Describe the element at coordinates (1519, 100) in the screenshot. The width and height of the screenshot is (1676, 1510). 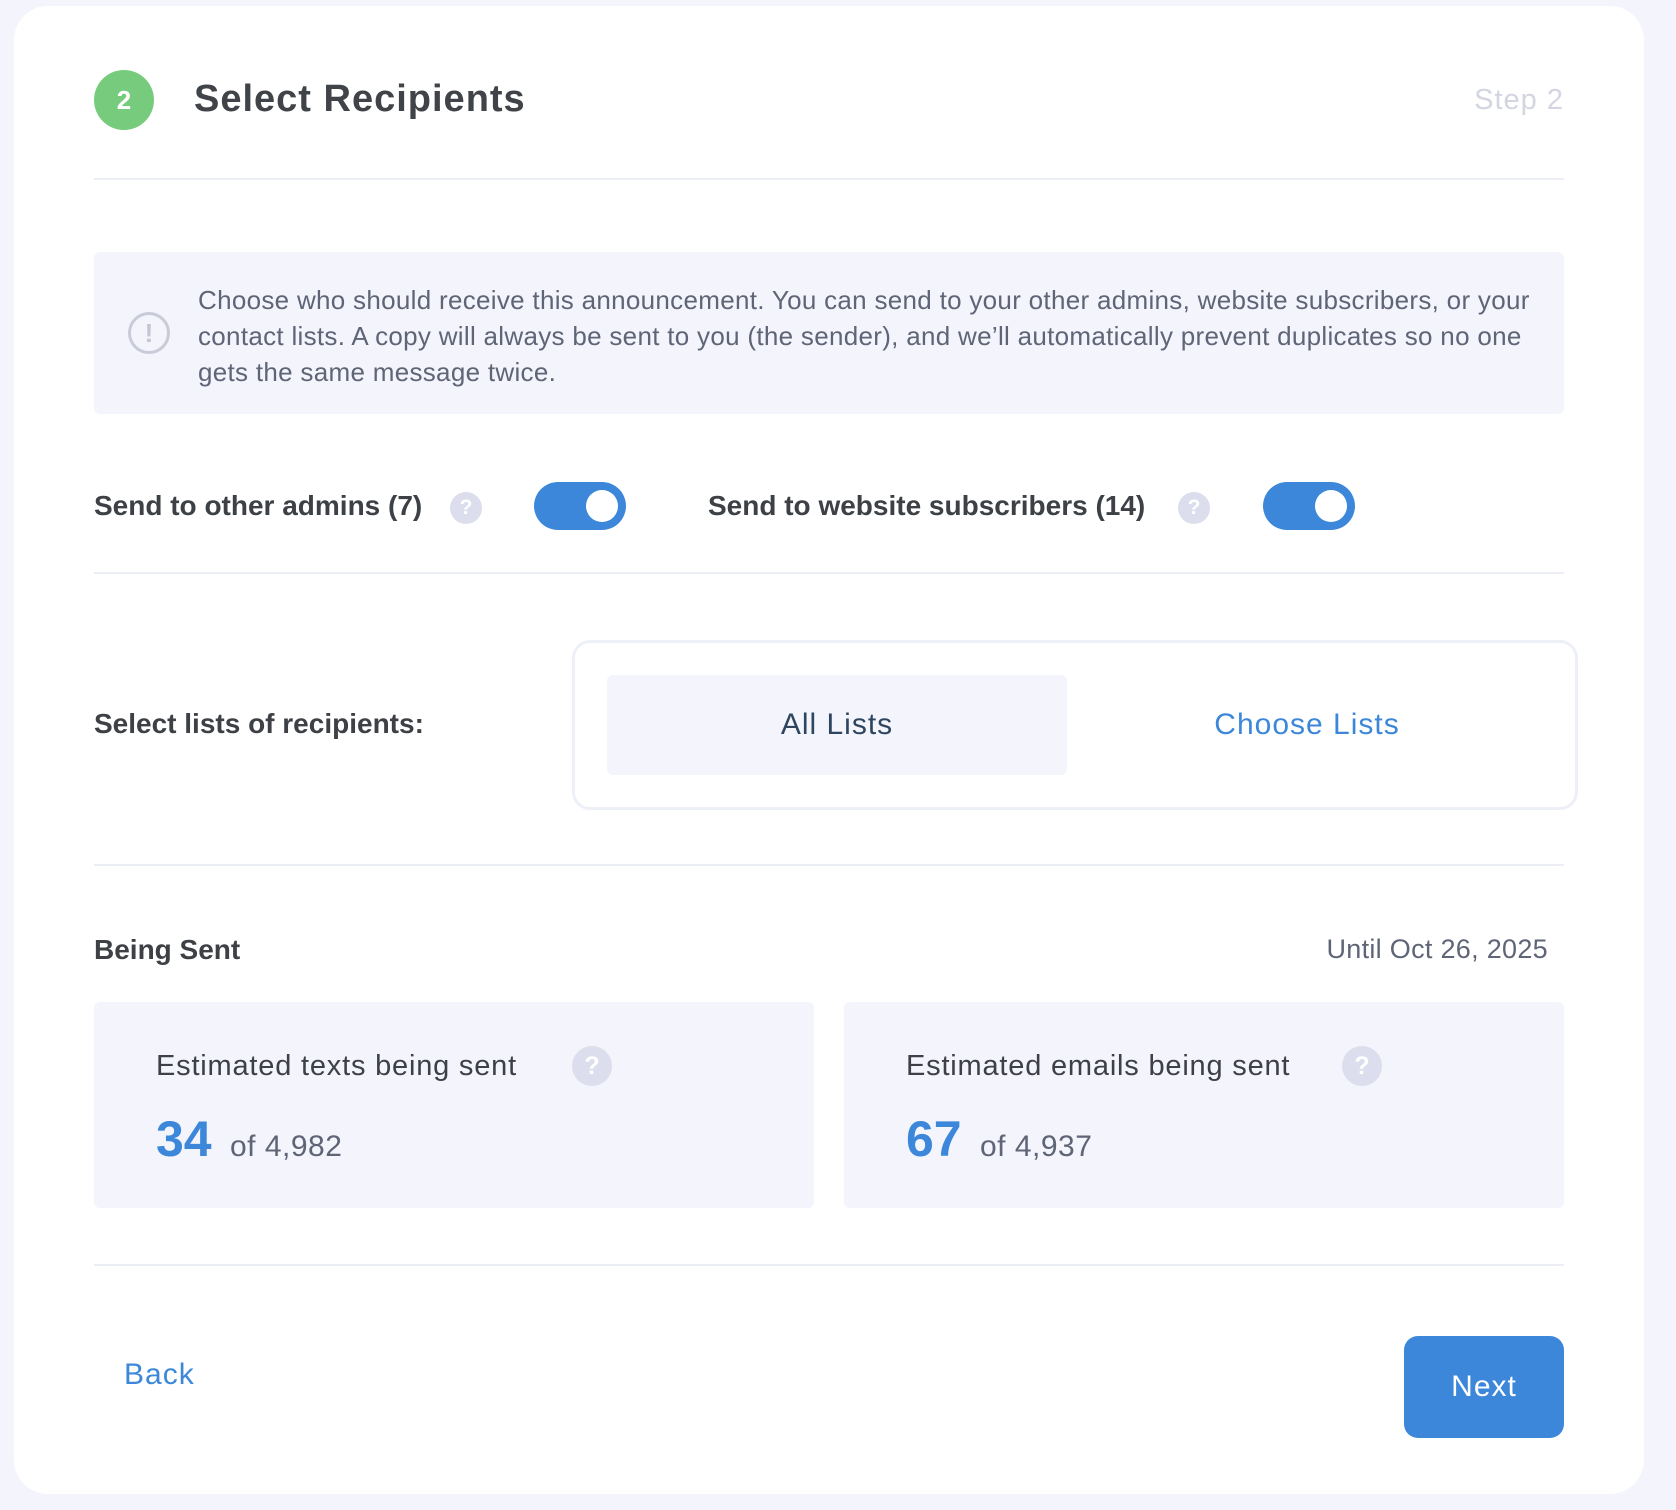
I see `step-label: Step 2` at that location.